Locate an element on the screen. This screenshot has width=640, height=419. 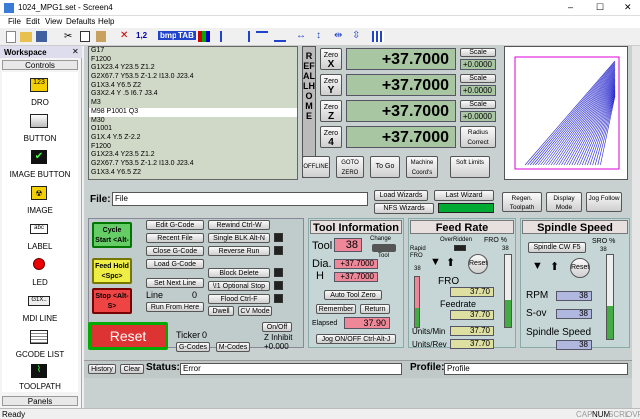
block-delete-button: Block Delete is located at coordinates (239, 273).